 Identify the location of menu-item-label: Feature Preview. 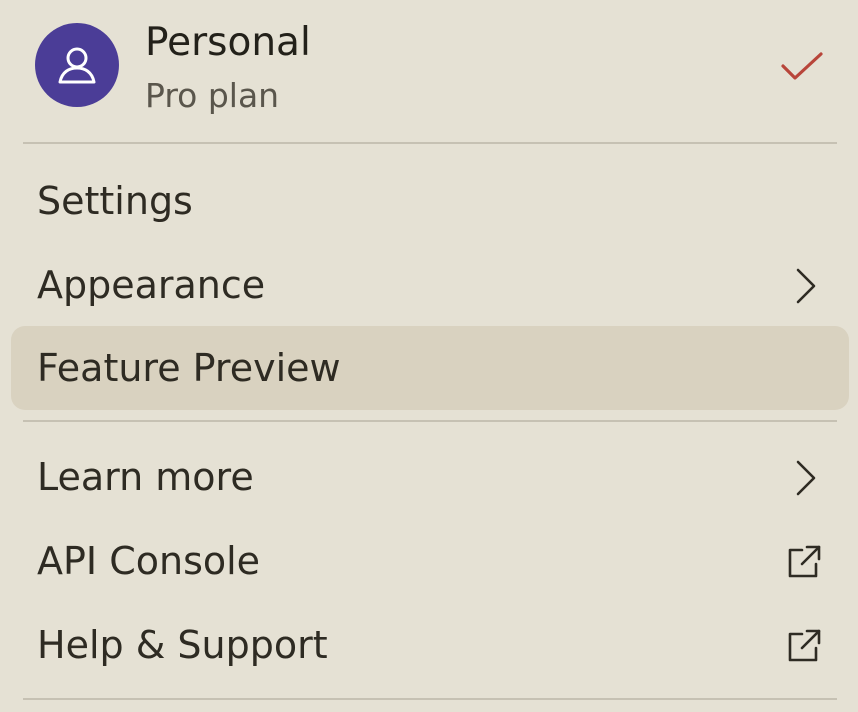
(189, 368).